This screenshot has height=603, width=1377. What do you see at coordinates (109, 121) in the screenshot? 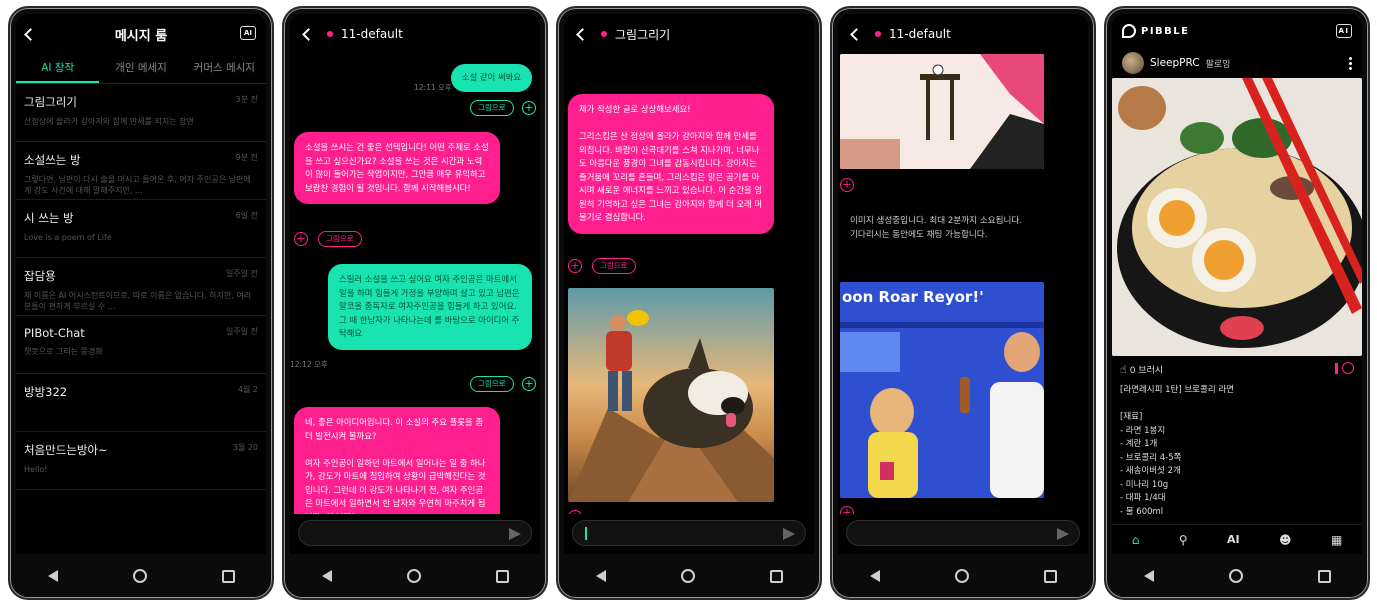
I see `room-preview: 산정상에 올라가 강아지와 함께 만세를 외치는 장면` at bounding box center [109, 121].